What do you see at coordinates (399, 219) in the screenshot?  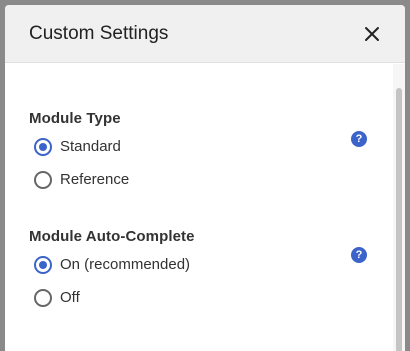 I see `scrollbar-thumb` at bounding box center [399, 219].